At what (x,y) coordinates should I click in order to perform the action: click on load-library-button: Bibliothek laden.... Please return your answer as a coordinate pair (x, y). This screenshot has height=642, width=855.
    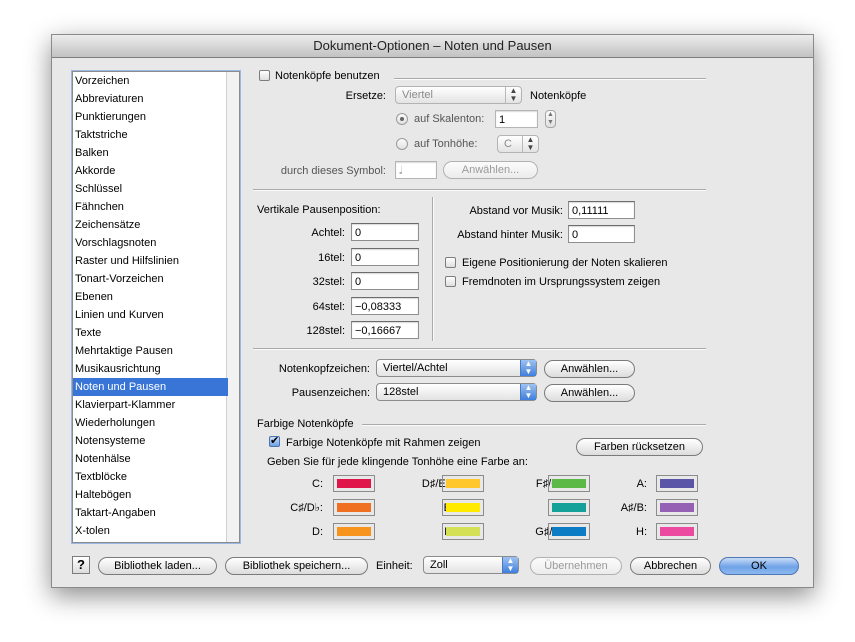
    Looking at the image, I should click on (157, 566).